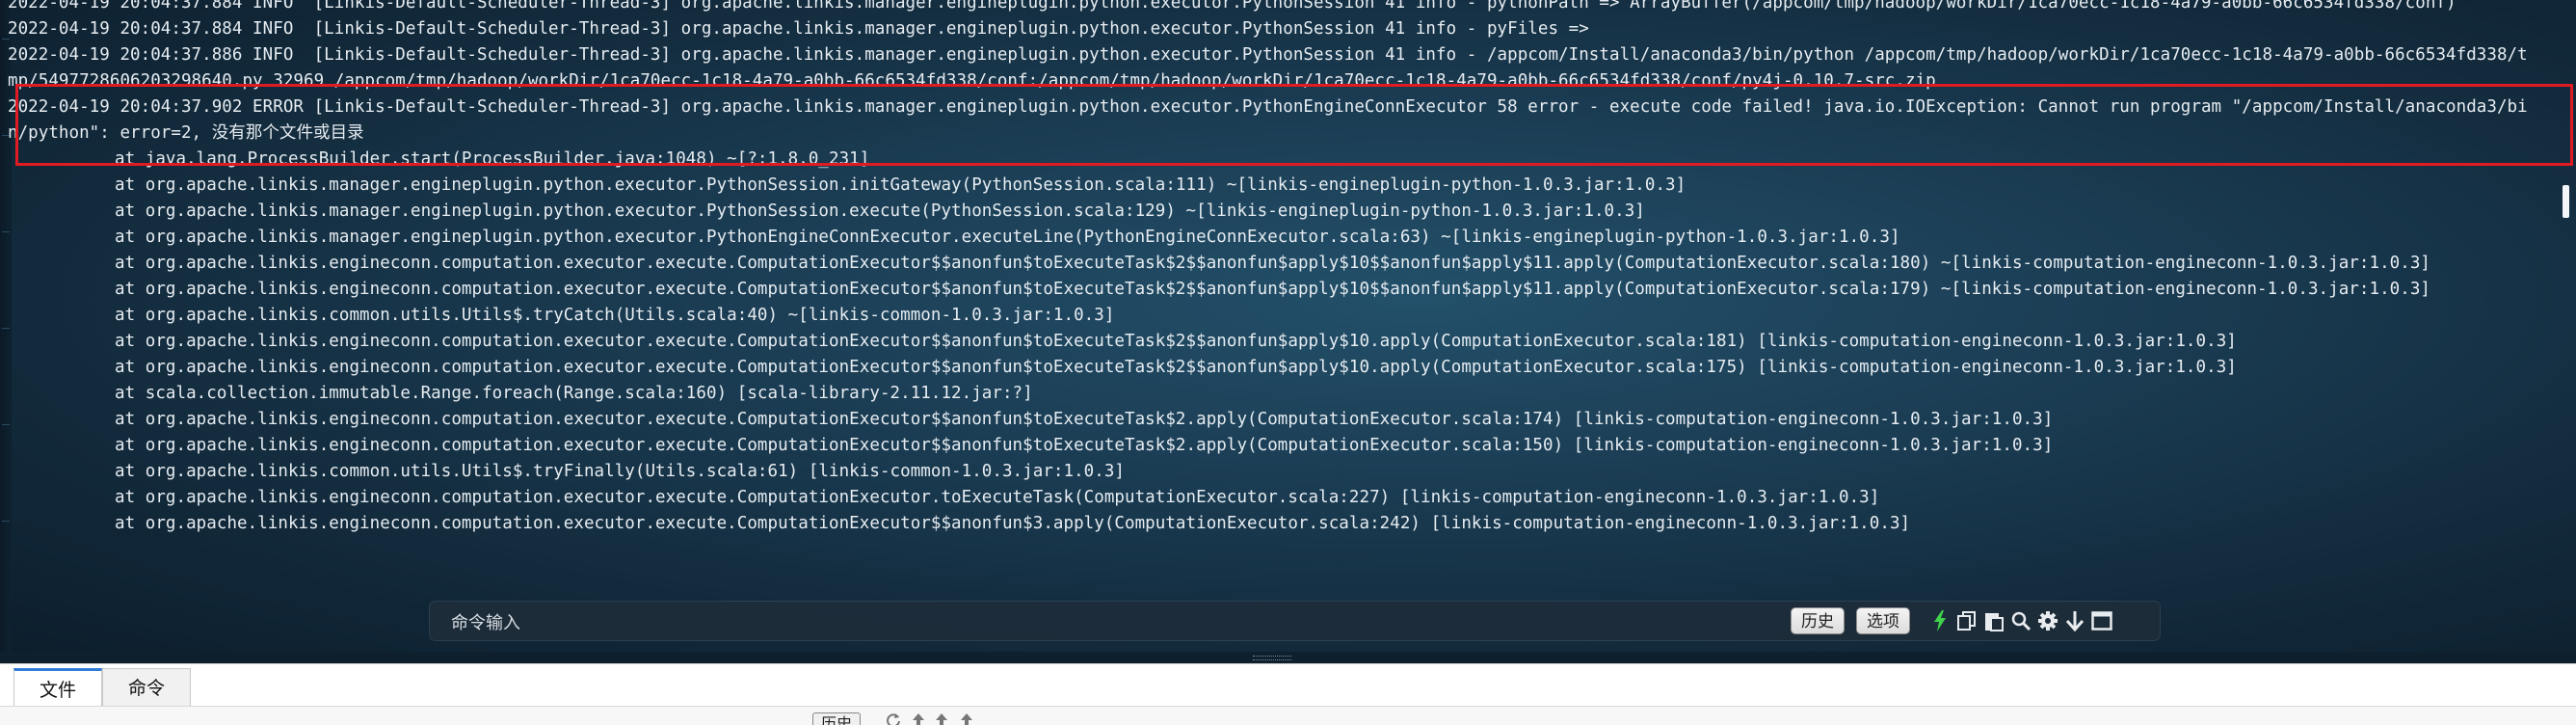 Image resolution: width=2576 pixels, height=725 pixels. I want to click on splitter-grip, so click(1272, 658).